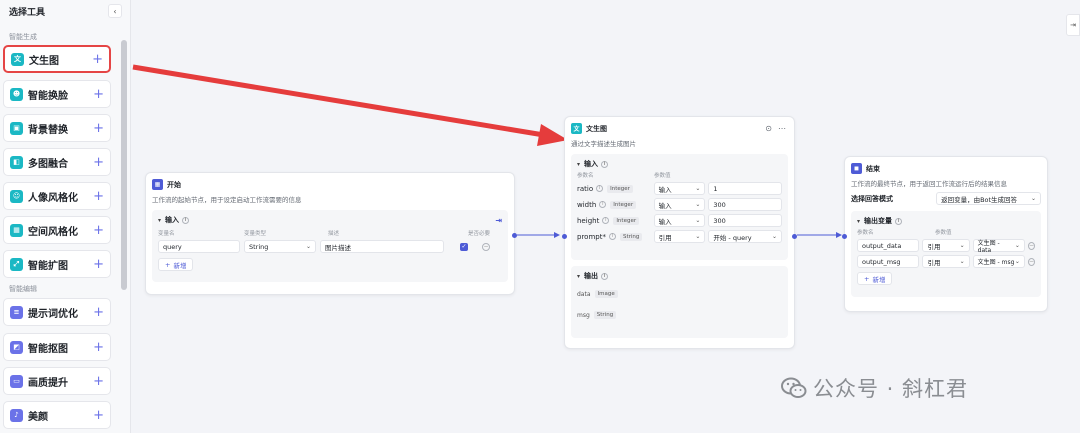 This screenshot has height=433, width=1080. Describe the element at coordinates (57, 128) in the screenshot. I see `tool-item: ▣ 背景替换 +` at that location.